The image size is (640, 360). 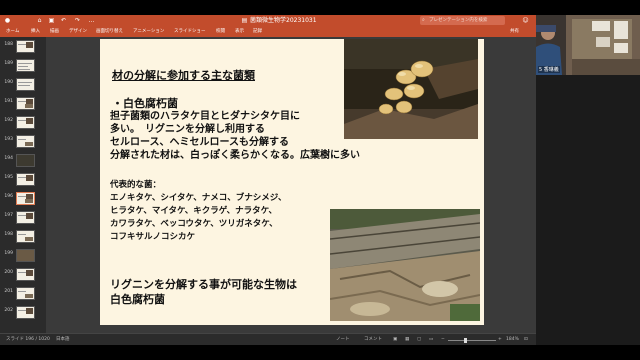 I want to click on thumbnail-202: 202, so click(x=23, y=313).